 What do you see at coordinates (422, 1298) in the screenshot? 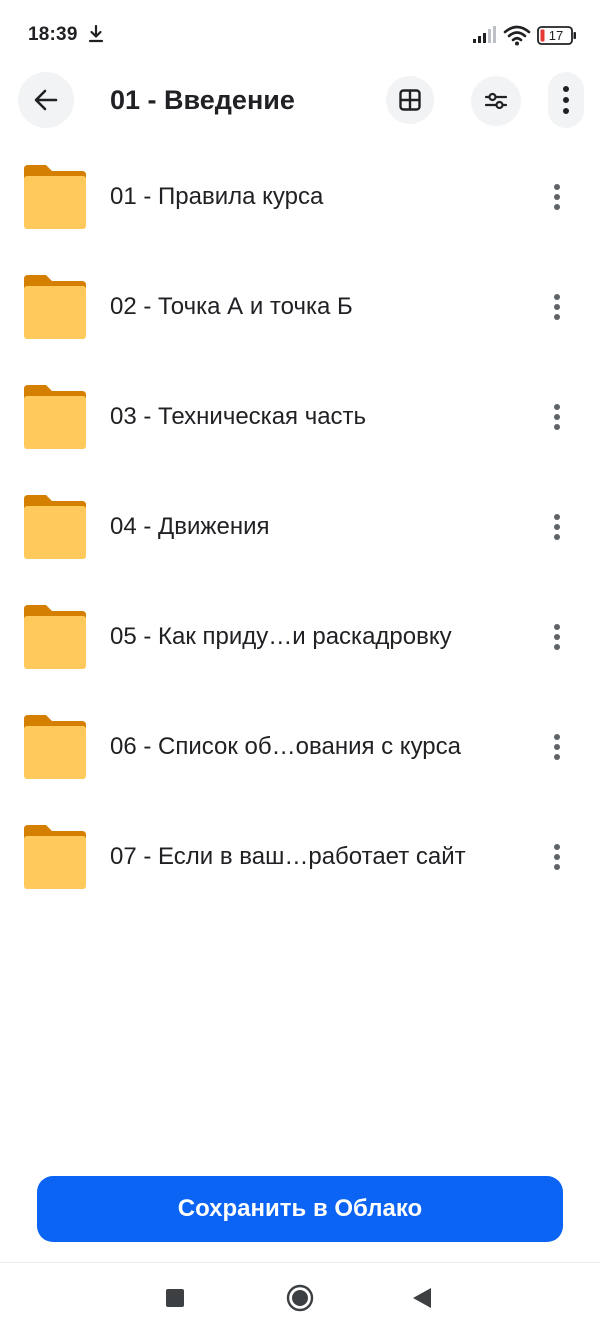
I see `nav-back-icon` at bounding box center [422, 1298].